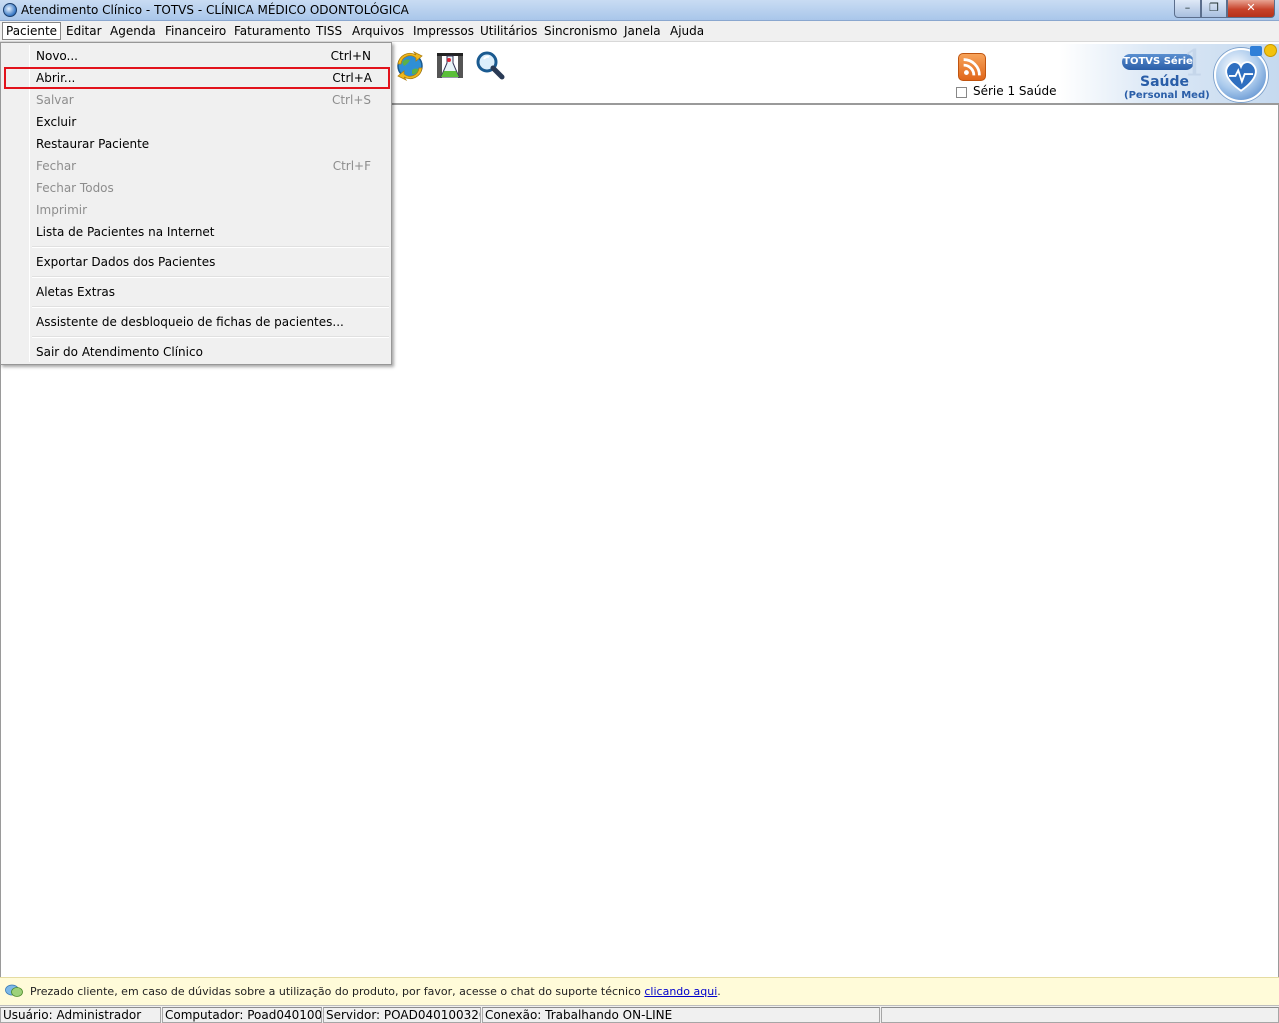 The image size is (1279, 1023). I want to click on menu-arquivos: Arquivos, so click(378, 31).